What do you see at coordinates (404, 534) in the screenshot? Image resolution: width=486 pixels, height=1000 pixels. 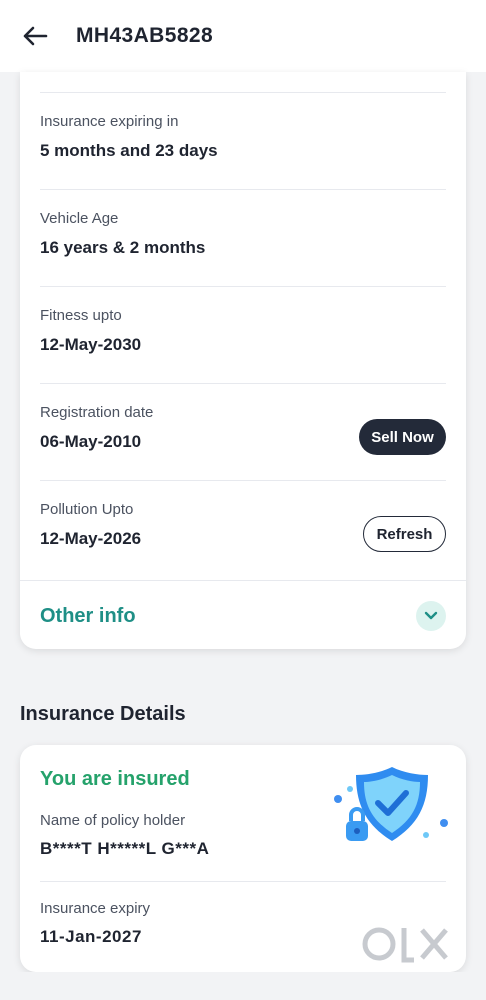 I see `refresh-button: Refresh` at bounding box center [404, 534].